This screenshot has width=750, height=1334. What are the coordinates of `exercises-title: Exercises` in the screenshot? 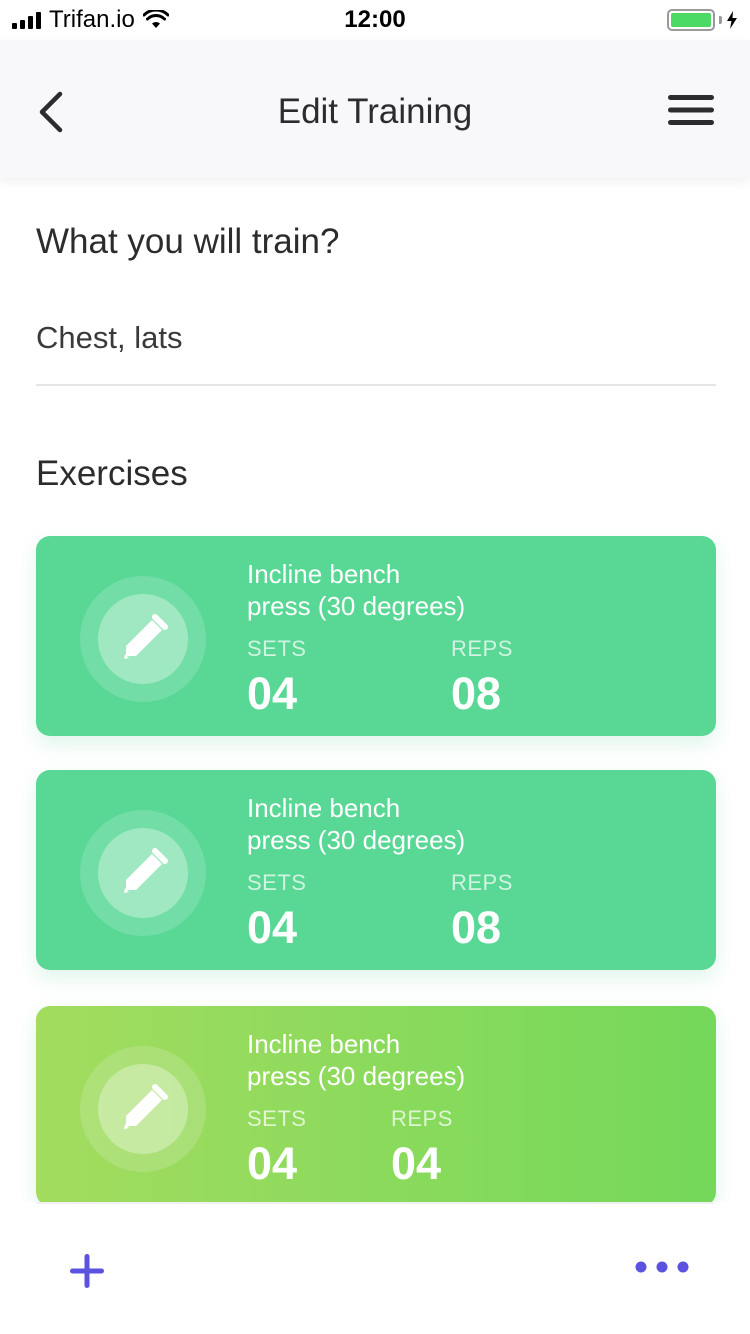 It's located at (112, 473).